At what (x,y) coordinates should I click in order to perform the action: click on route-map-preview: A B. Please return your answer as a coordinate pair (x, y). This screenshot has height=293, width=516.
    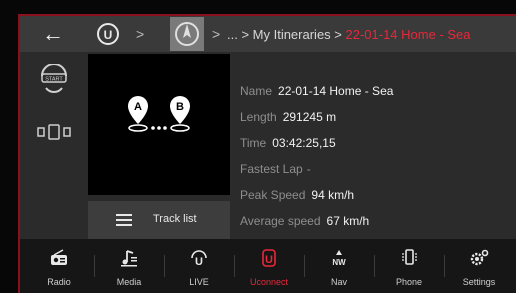
    Looking at the image, I should click on (159, 124).